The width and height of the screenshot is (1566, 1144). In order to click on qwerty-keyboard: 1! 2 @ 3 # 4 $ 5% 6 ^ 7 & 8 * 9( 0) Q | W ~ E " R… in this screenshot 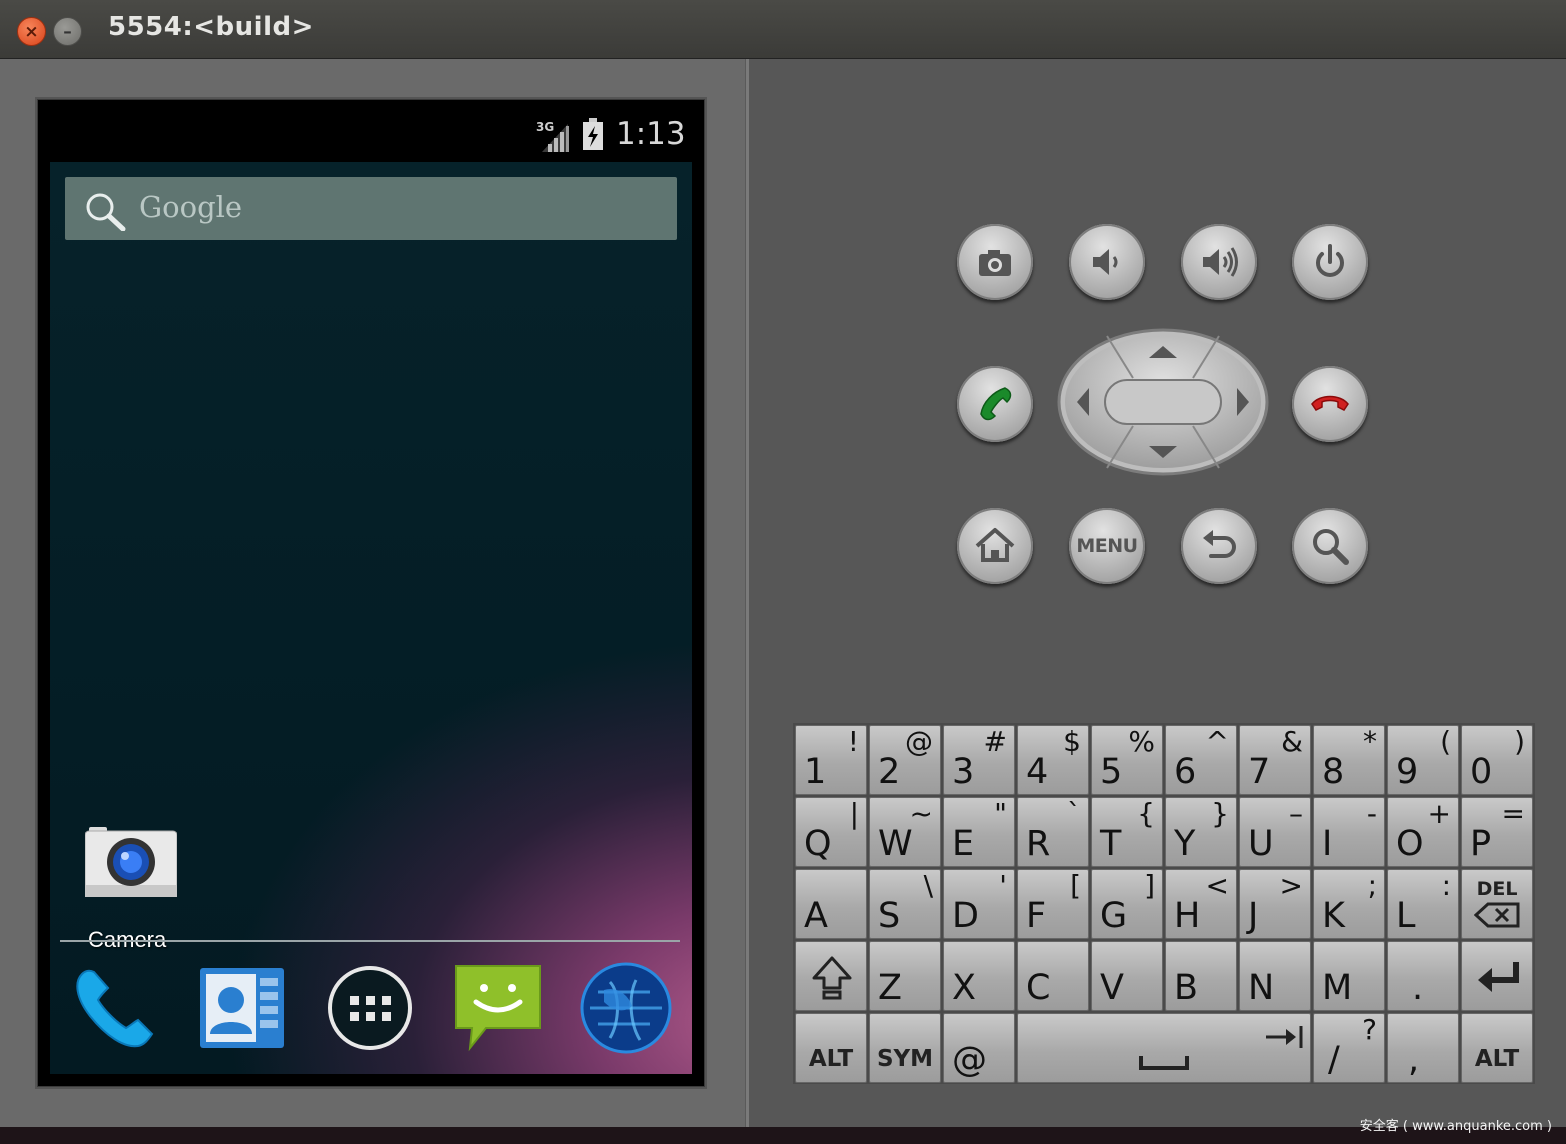, I will do `click(1164, 903)`.